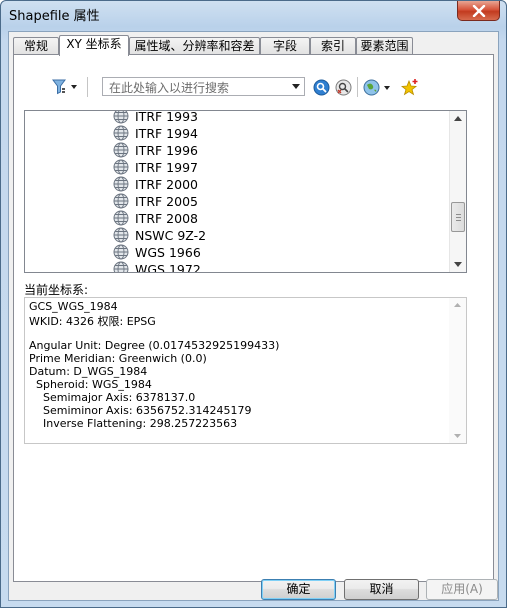  Describe the element at coordinates (296, 86) in the screenshot. I see `chevron-down-icon` at that location.